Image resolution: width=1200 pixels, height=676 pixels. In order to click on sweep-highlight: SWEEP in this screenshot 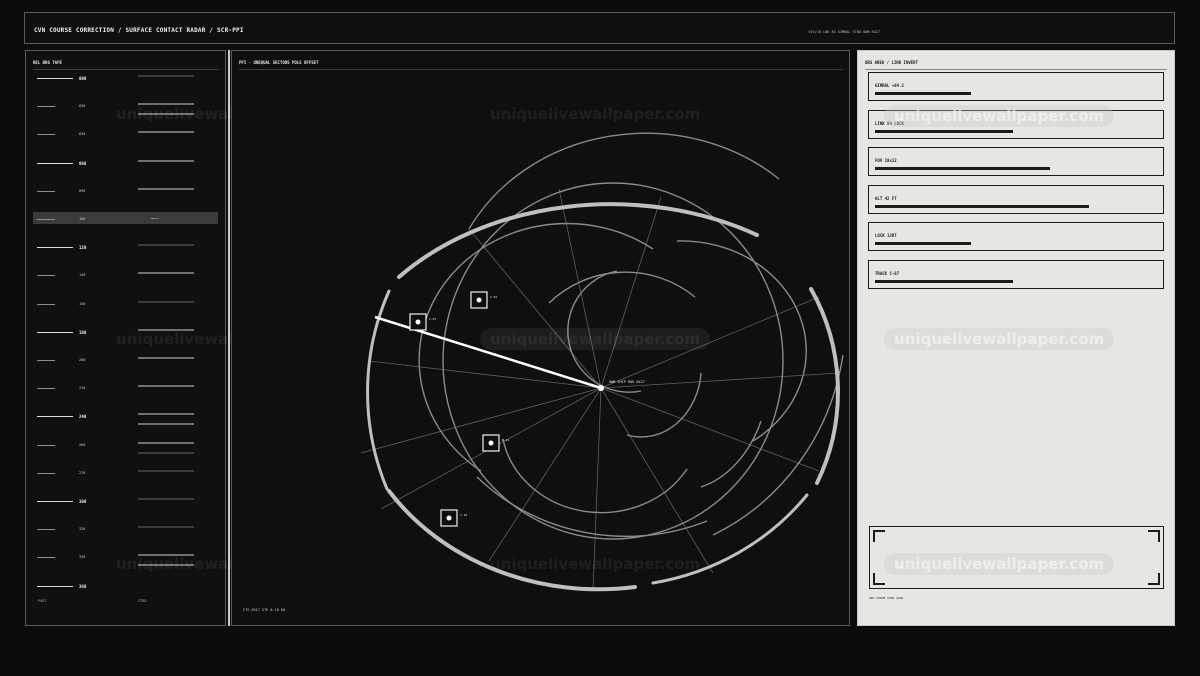, I will do `click(125, 218)`.